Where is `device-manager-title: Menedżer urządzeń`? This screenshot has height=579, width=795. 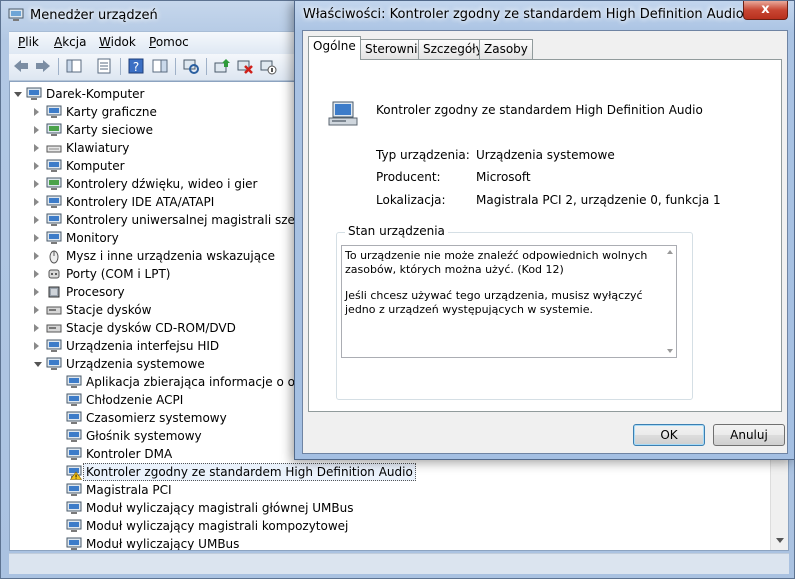
device-manager-title: Menedżer urządzeń is located at coordinates (94, 15).